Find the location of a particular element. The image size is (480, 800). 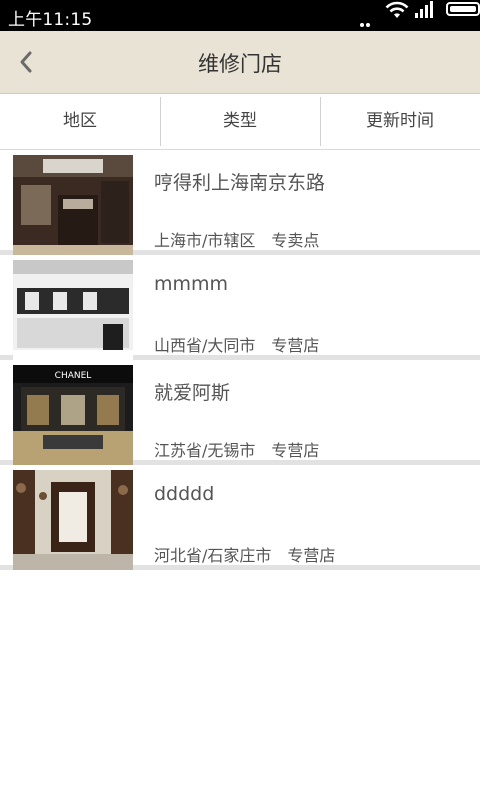

store-region: 江苏省/无锡市 is located at coordinates (205, 450).